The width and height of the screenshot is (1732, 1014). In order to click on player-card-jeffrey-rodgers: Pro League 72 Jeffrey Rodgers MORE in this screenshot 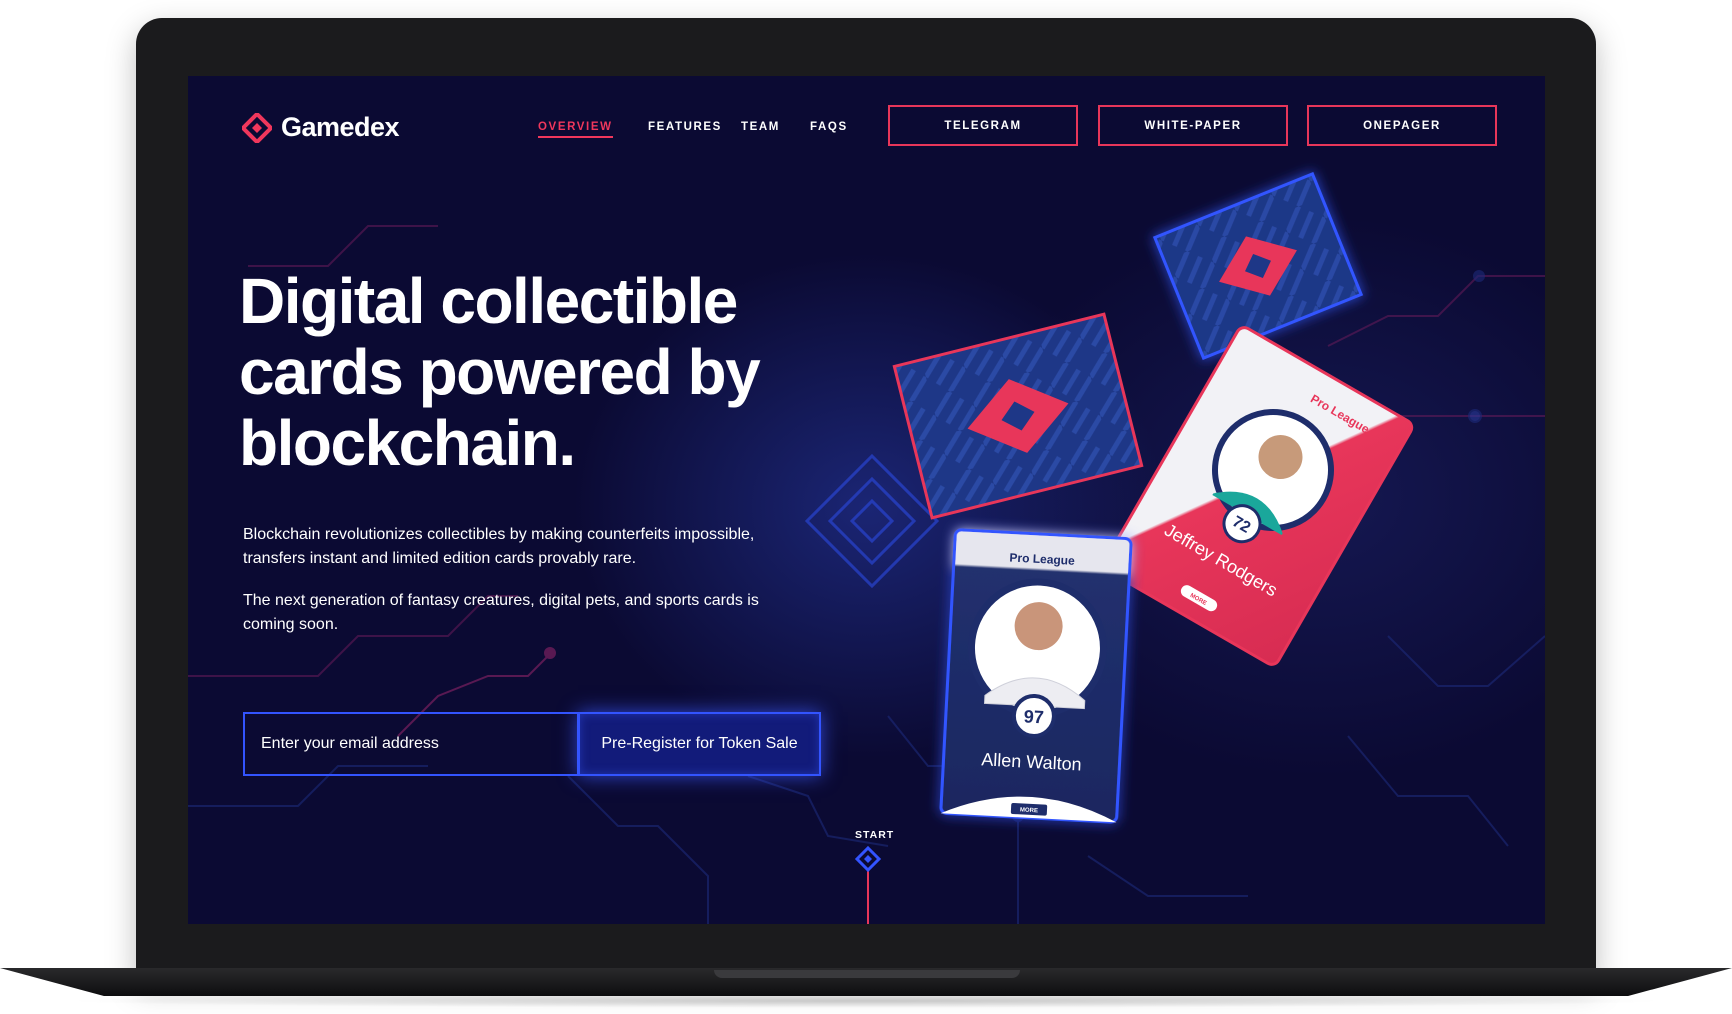, I will do `click(1257, 496)`.